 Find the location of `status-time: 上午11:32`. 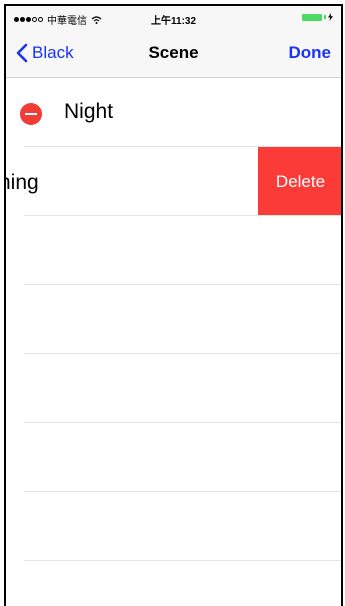

status-time: 上午11:32 is located at coordinates (174, 21).